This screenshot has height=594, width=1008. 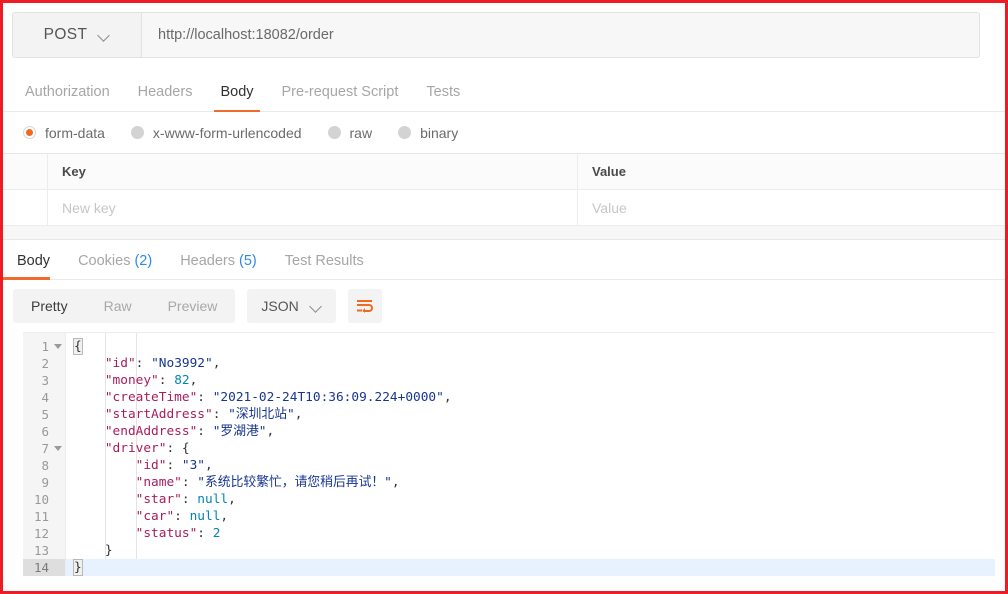 I want to click on request-tab-authorization: Authorization, so click(x=67, y=97).